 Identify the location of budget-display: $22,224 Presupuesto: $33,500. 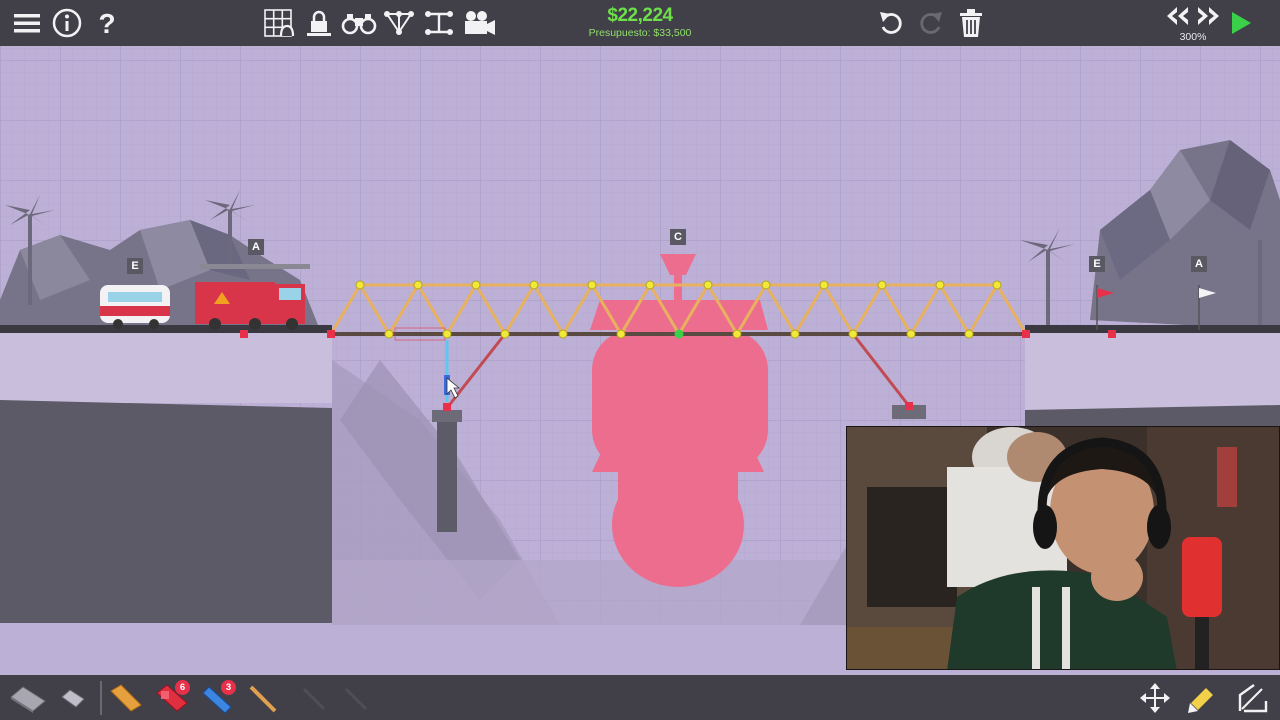
(640, 22).